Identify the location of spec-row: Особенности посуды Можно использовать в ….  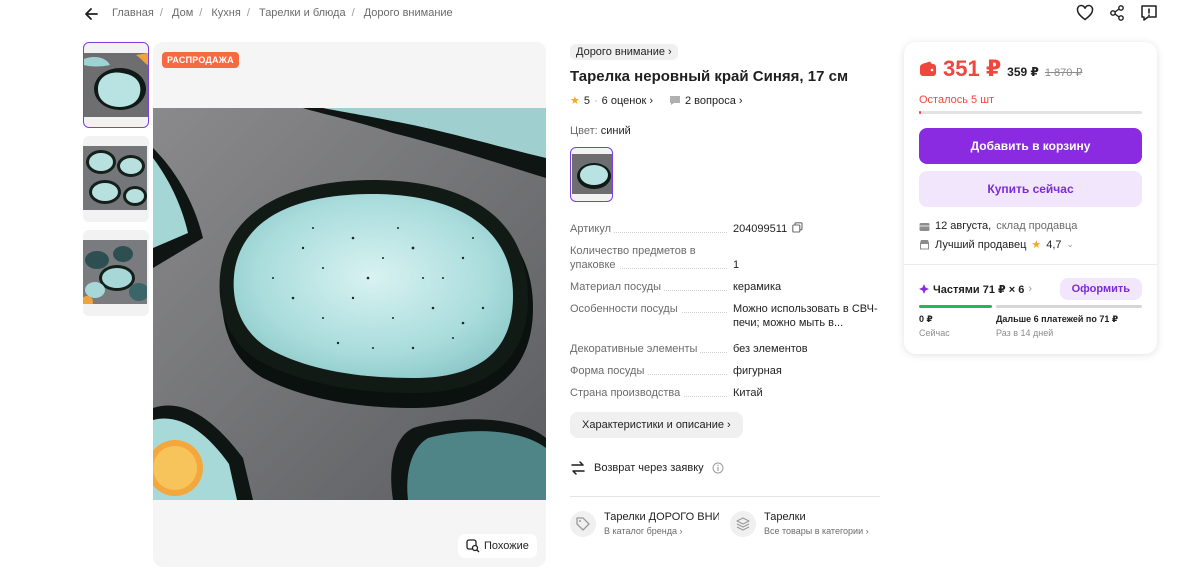
(726, 316).